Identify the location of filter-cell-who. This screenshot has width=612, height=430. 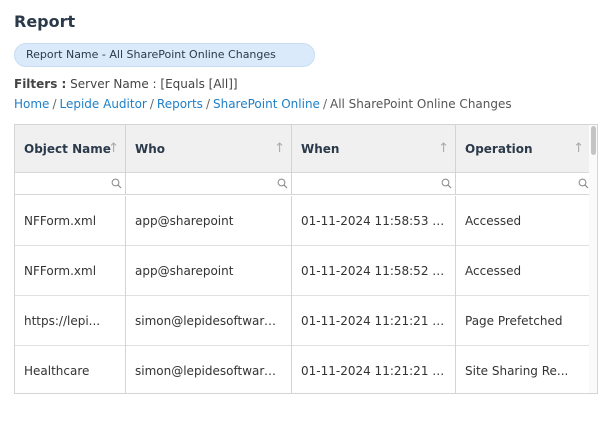
(209, 184).